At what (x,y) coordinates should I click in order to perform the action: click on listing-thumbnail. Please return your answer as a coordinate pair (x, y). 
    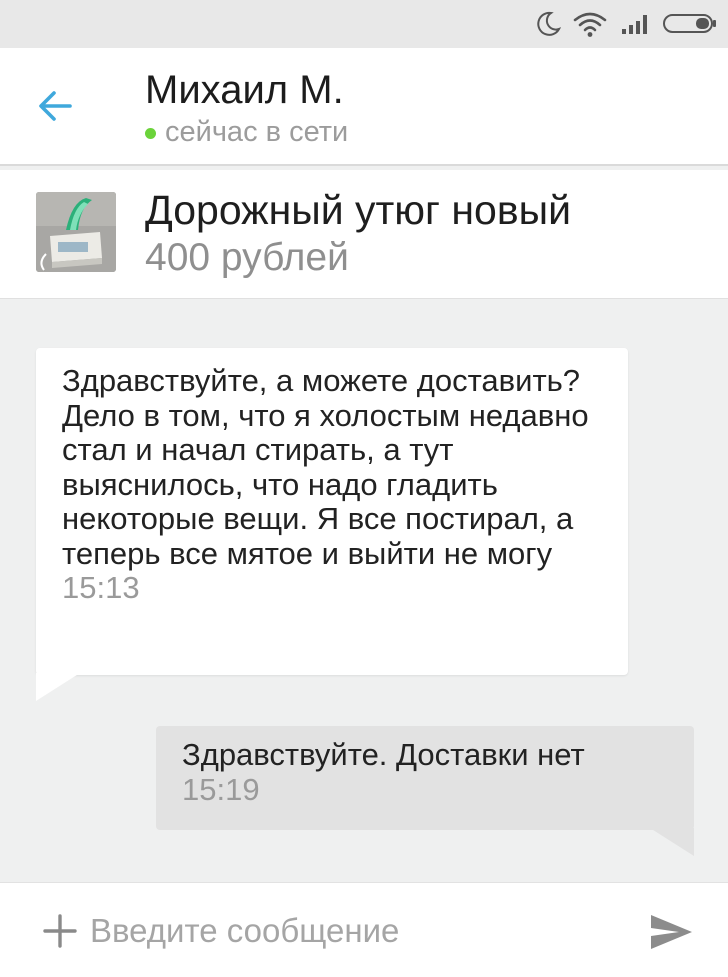
    Looking at the image, I should click on (76, 232).